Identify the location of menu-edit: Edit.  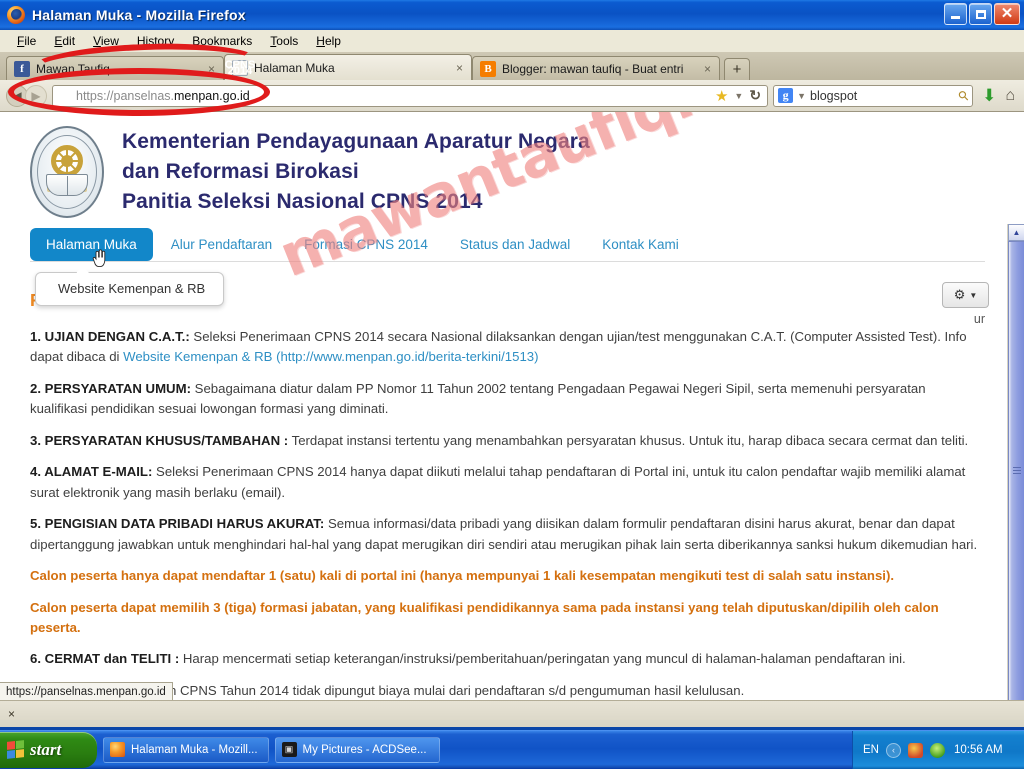
(64, 41).